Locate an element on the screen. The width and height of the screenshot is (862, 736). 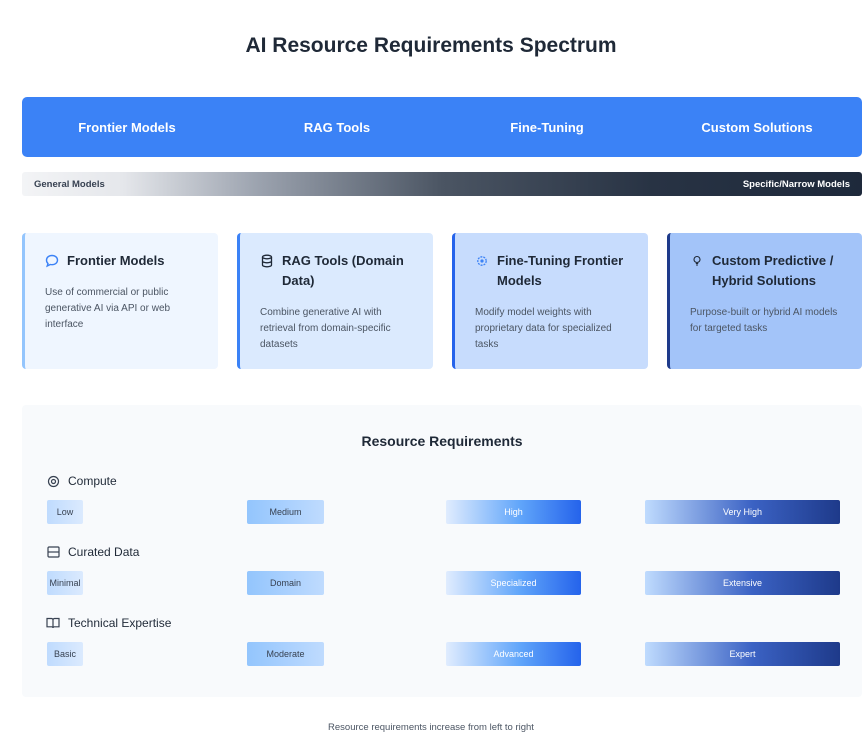
header-item-rag: RAG Tools is located at coordinates (337, 127).